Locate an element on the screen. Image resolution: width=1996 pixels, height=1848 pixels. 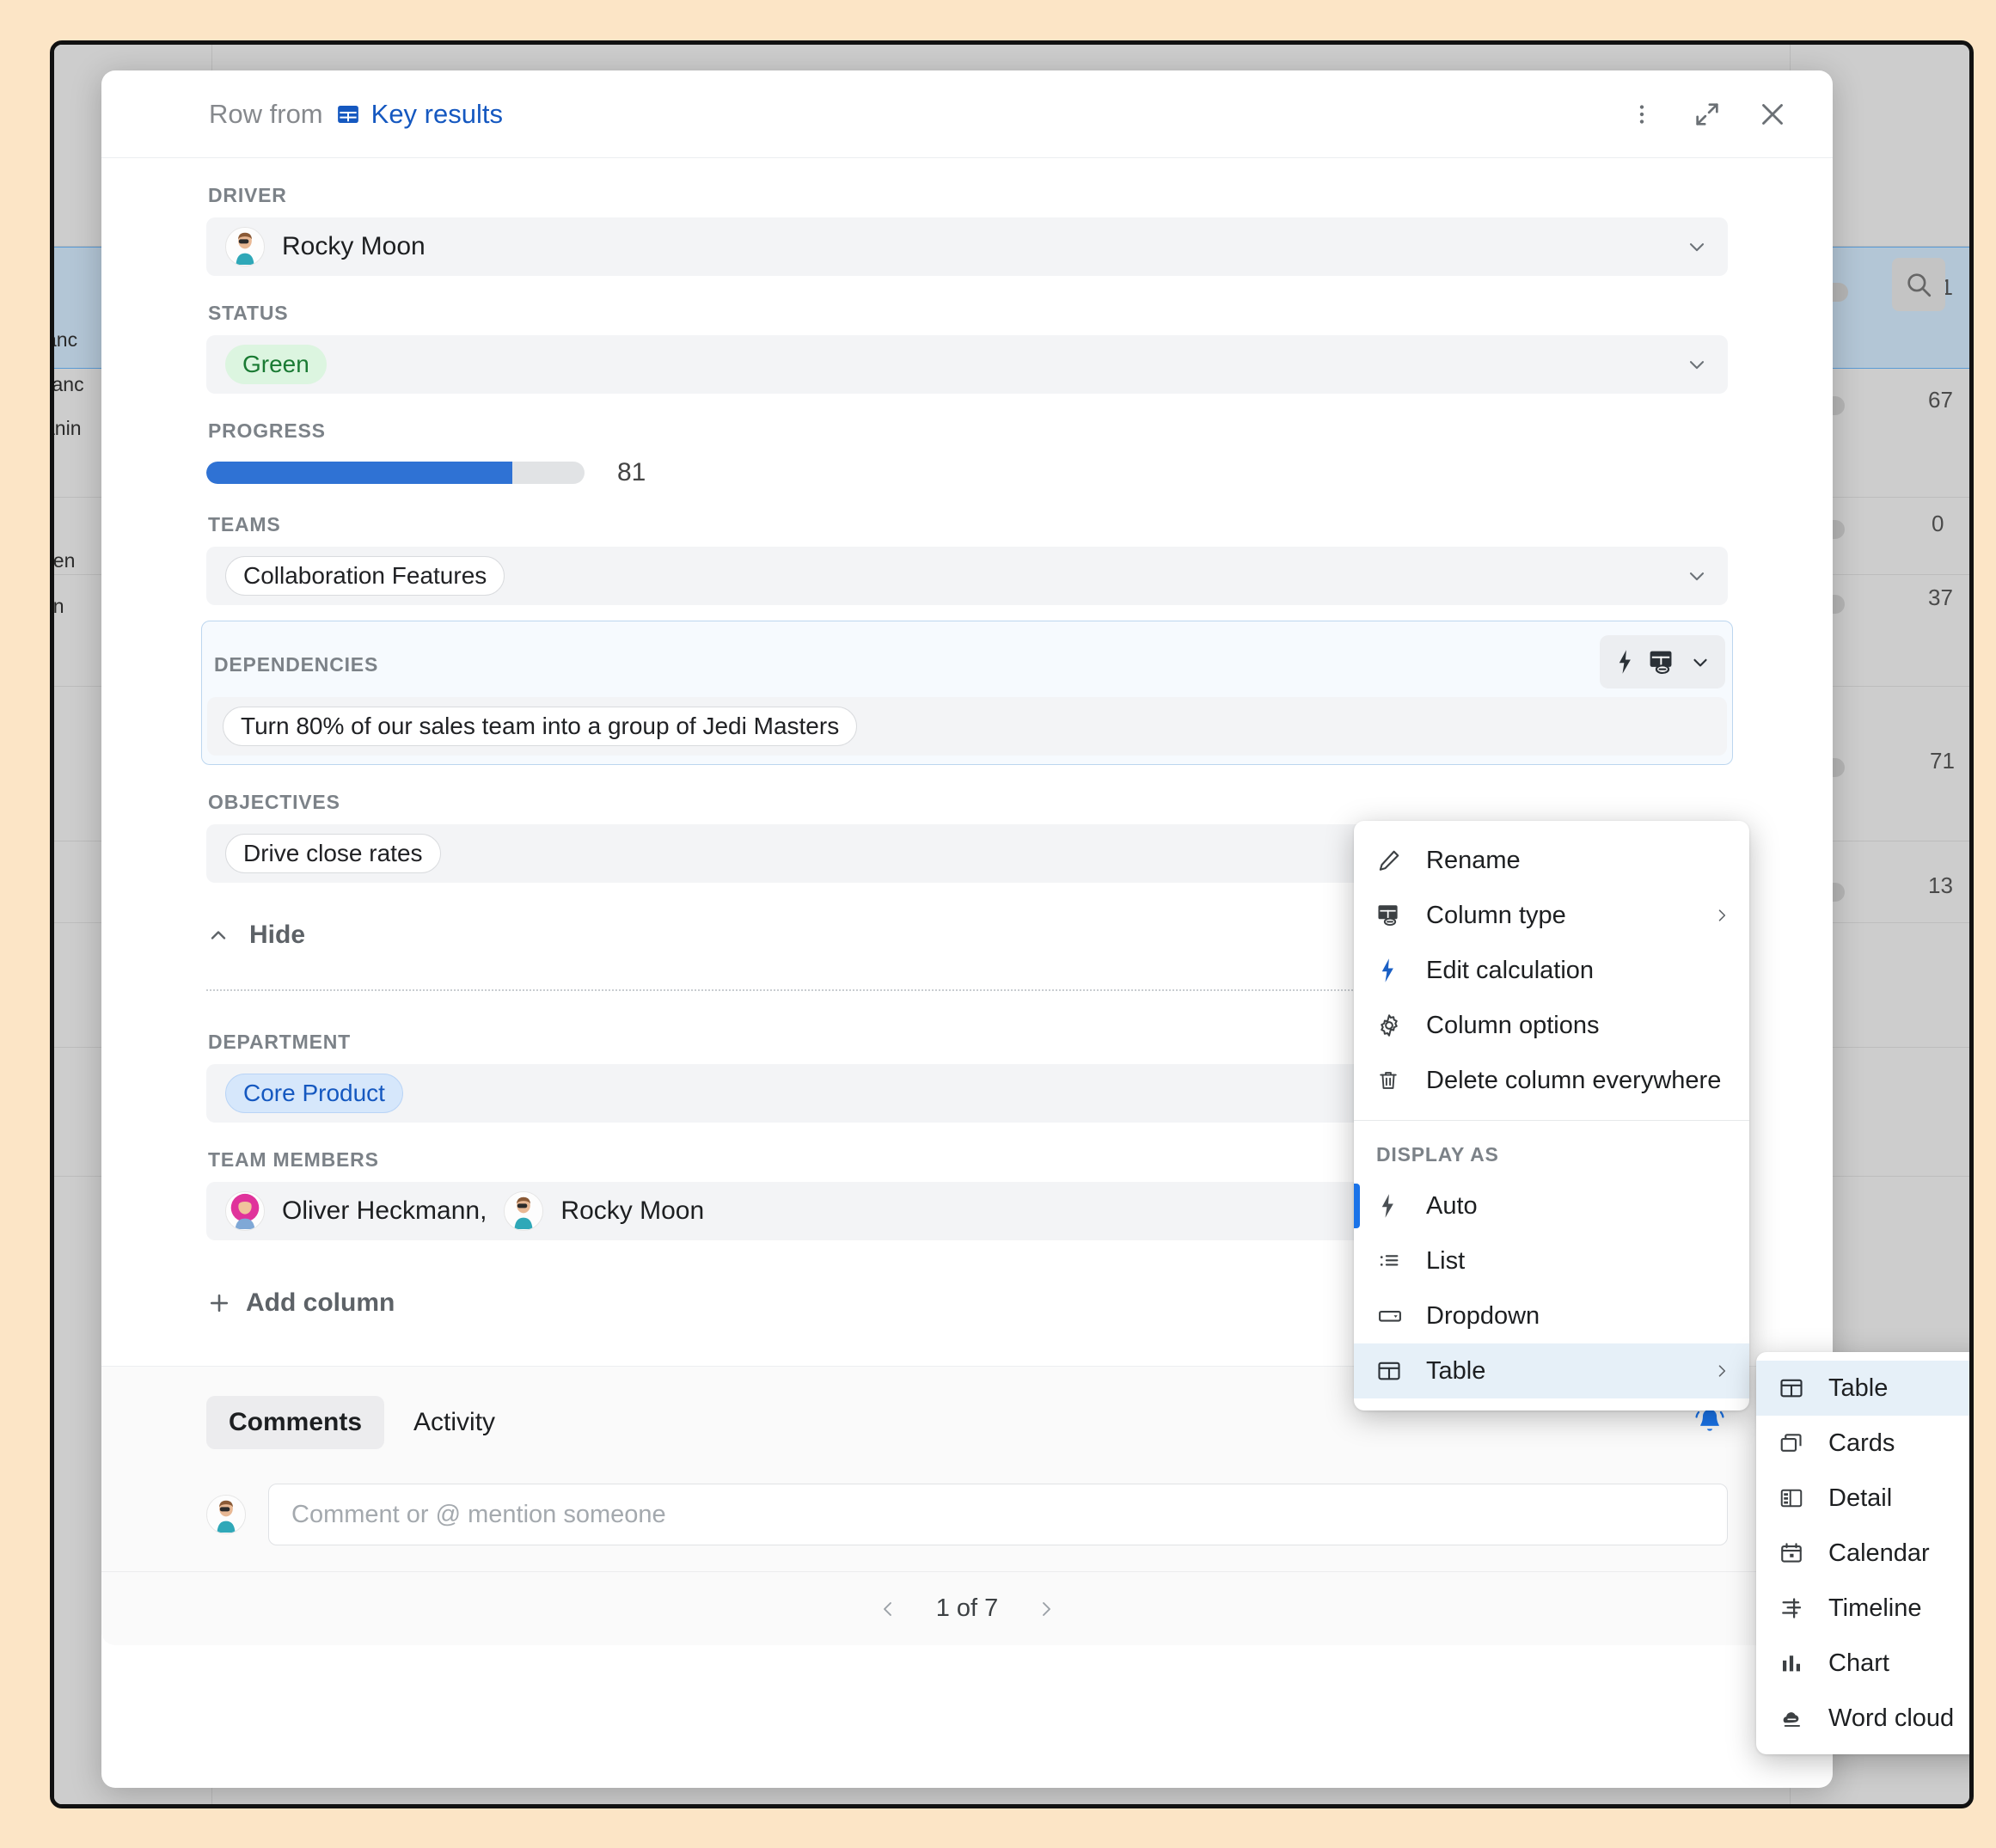
progress-fill is located at coordinates (360, 473).